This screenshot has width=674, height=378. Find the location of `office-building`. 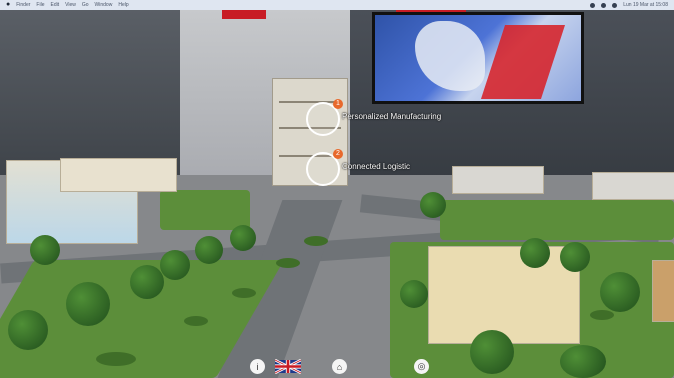

office-building is located at coordinates (118, 175).